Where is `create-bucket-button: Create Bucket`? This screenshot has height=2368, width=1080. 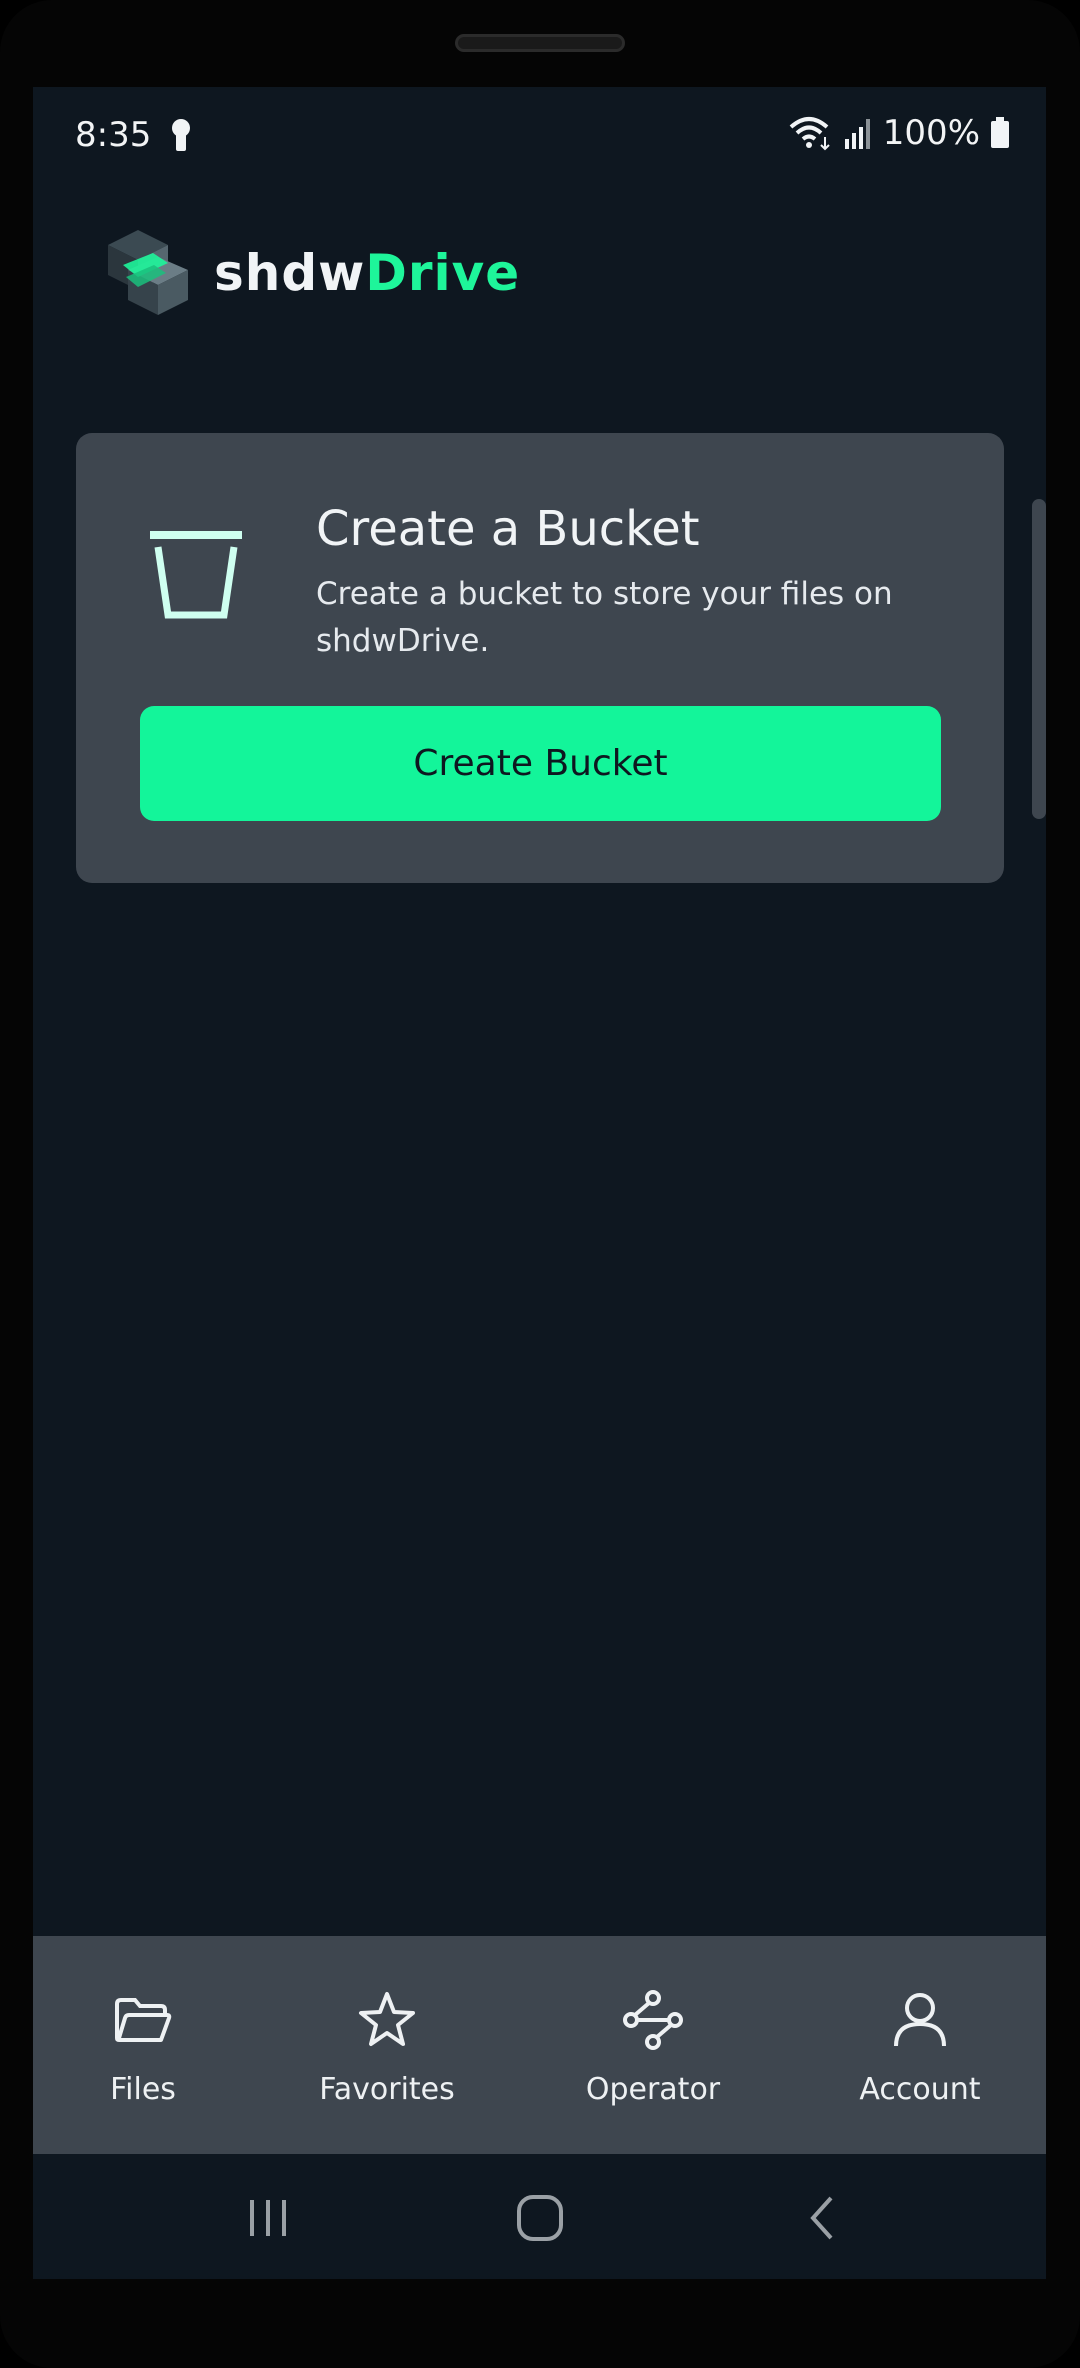 create-bucket-button: Create Bucket is located at coordinates (540, 763).